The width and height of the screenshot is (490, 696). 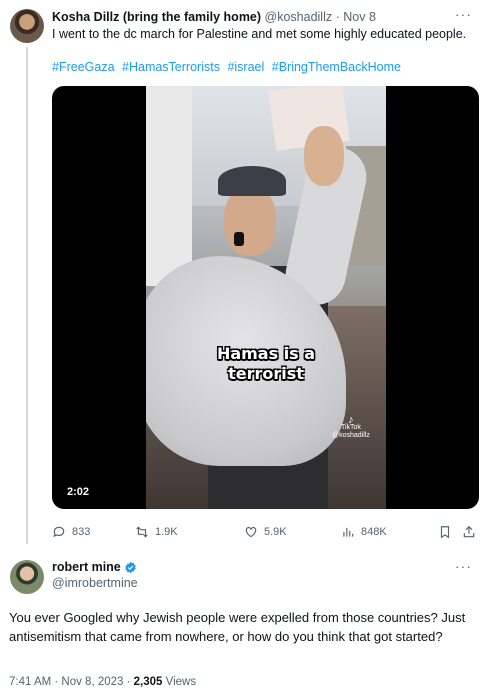 I want to click on views-label: Views, so click(x=179, y=682).